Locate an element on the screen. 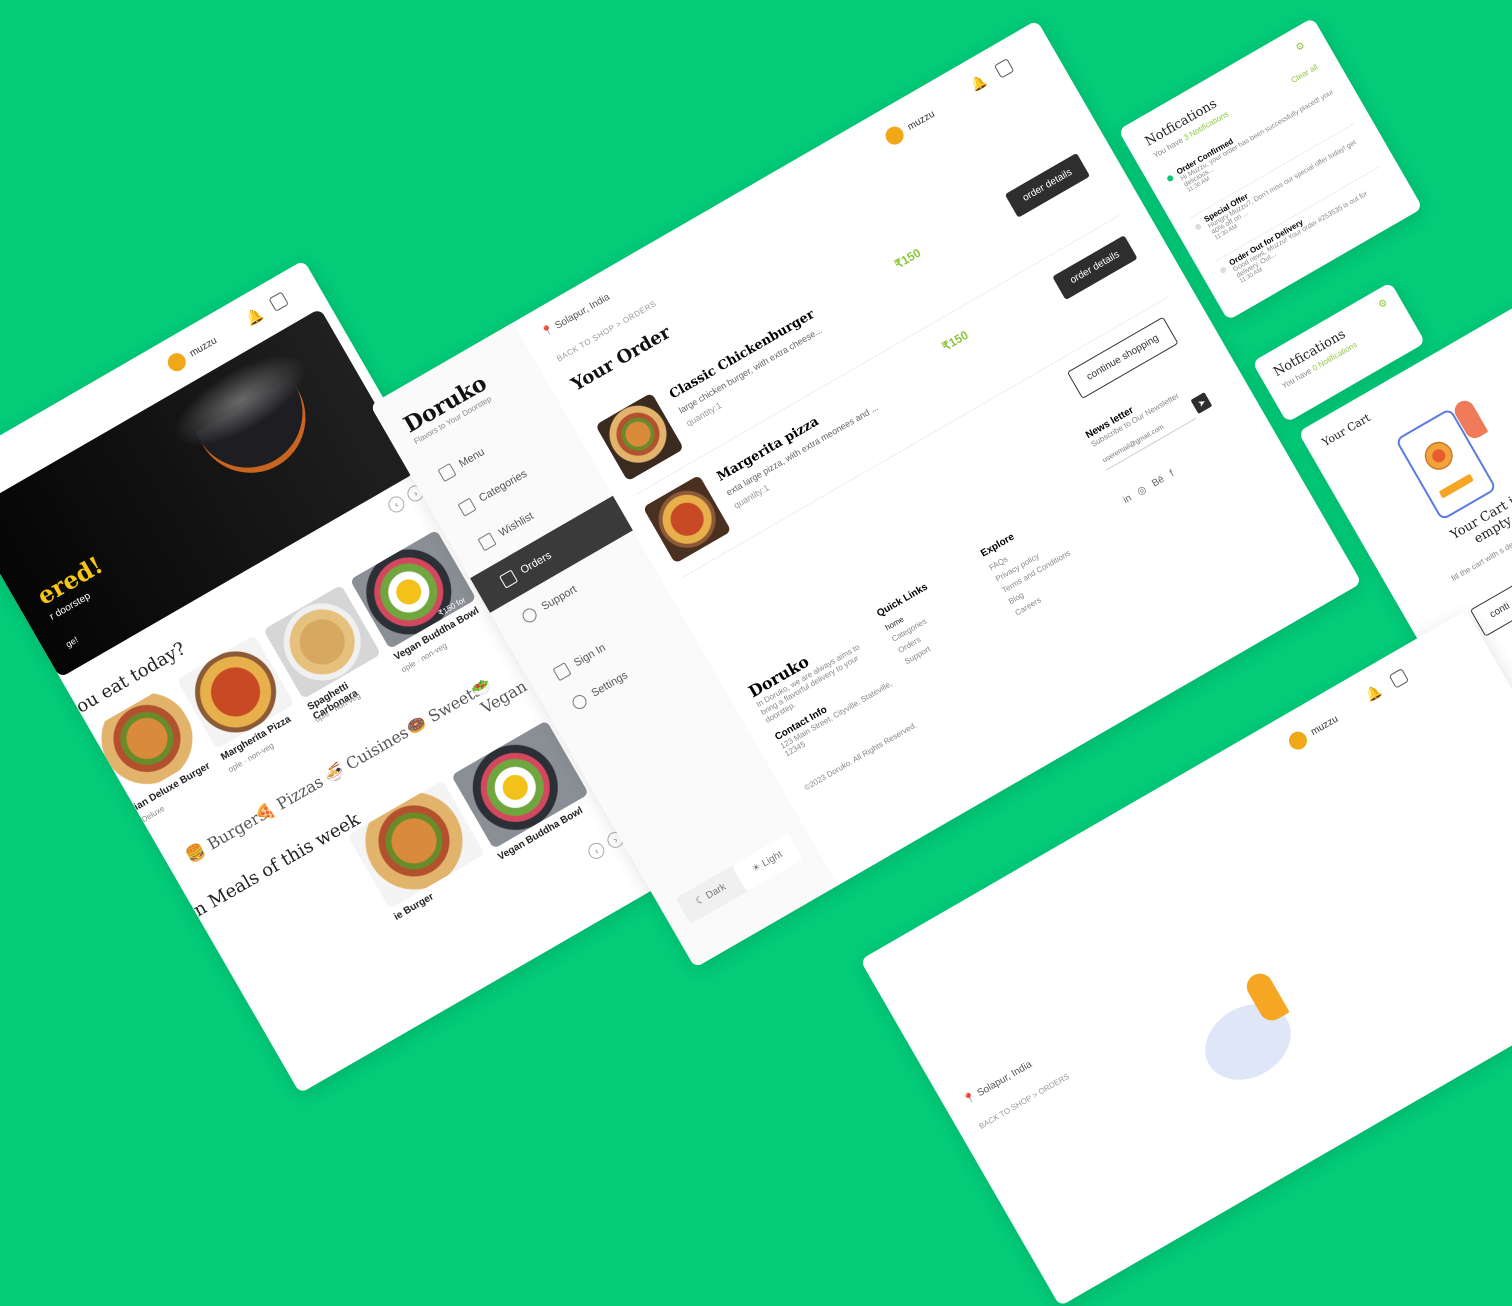 The image size is (1512, 1306). category-label: Pizzas is located at coordinates (300, 792).